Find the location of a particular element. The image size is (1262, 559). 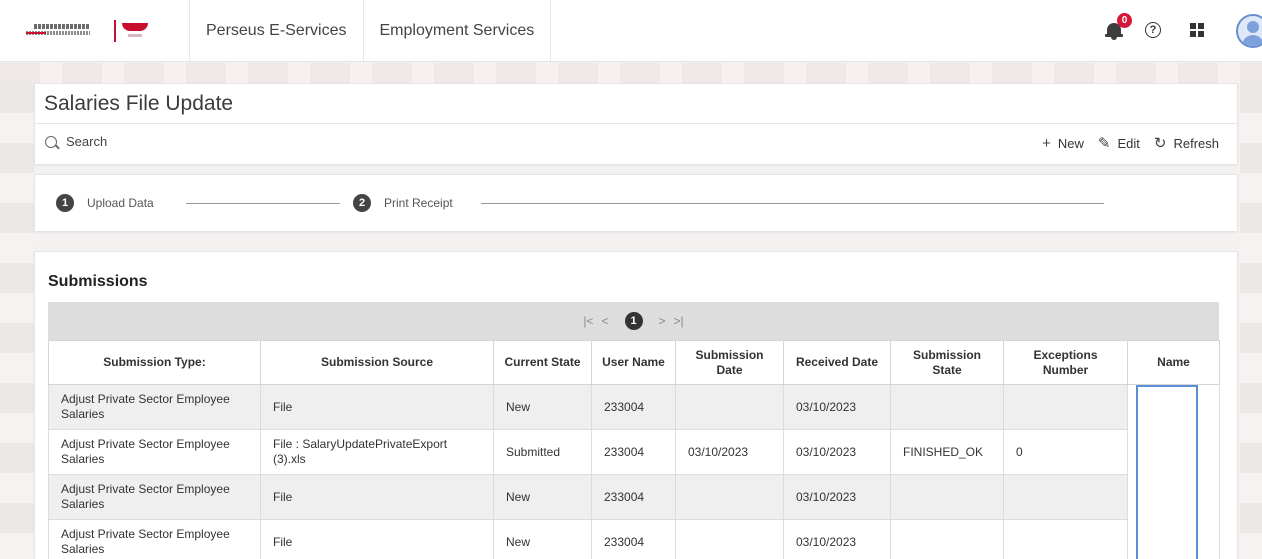

logo-divider is located at coordinates (115, 30).